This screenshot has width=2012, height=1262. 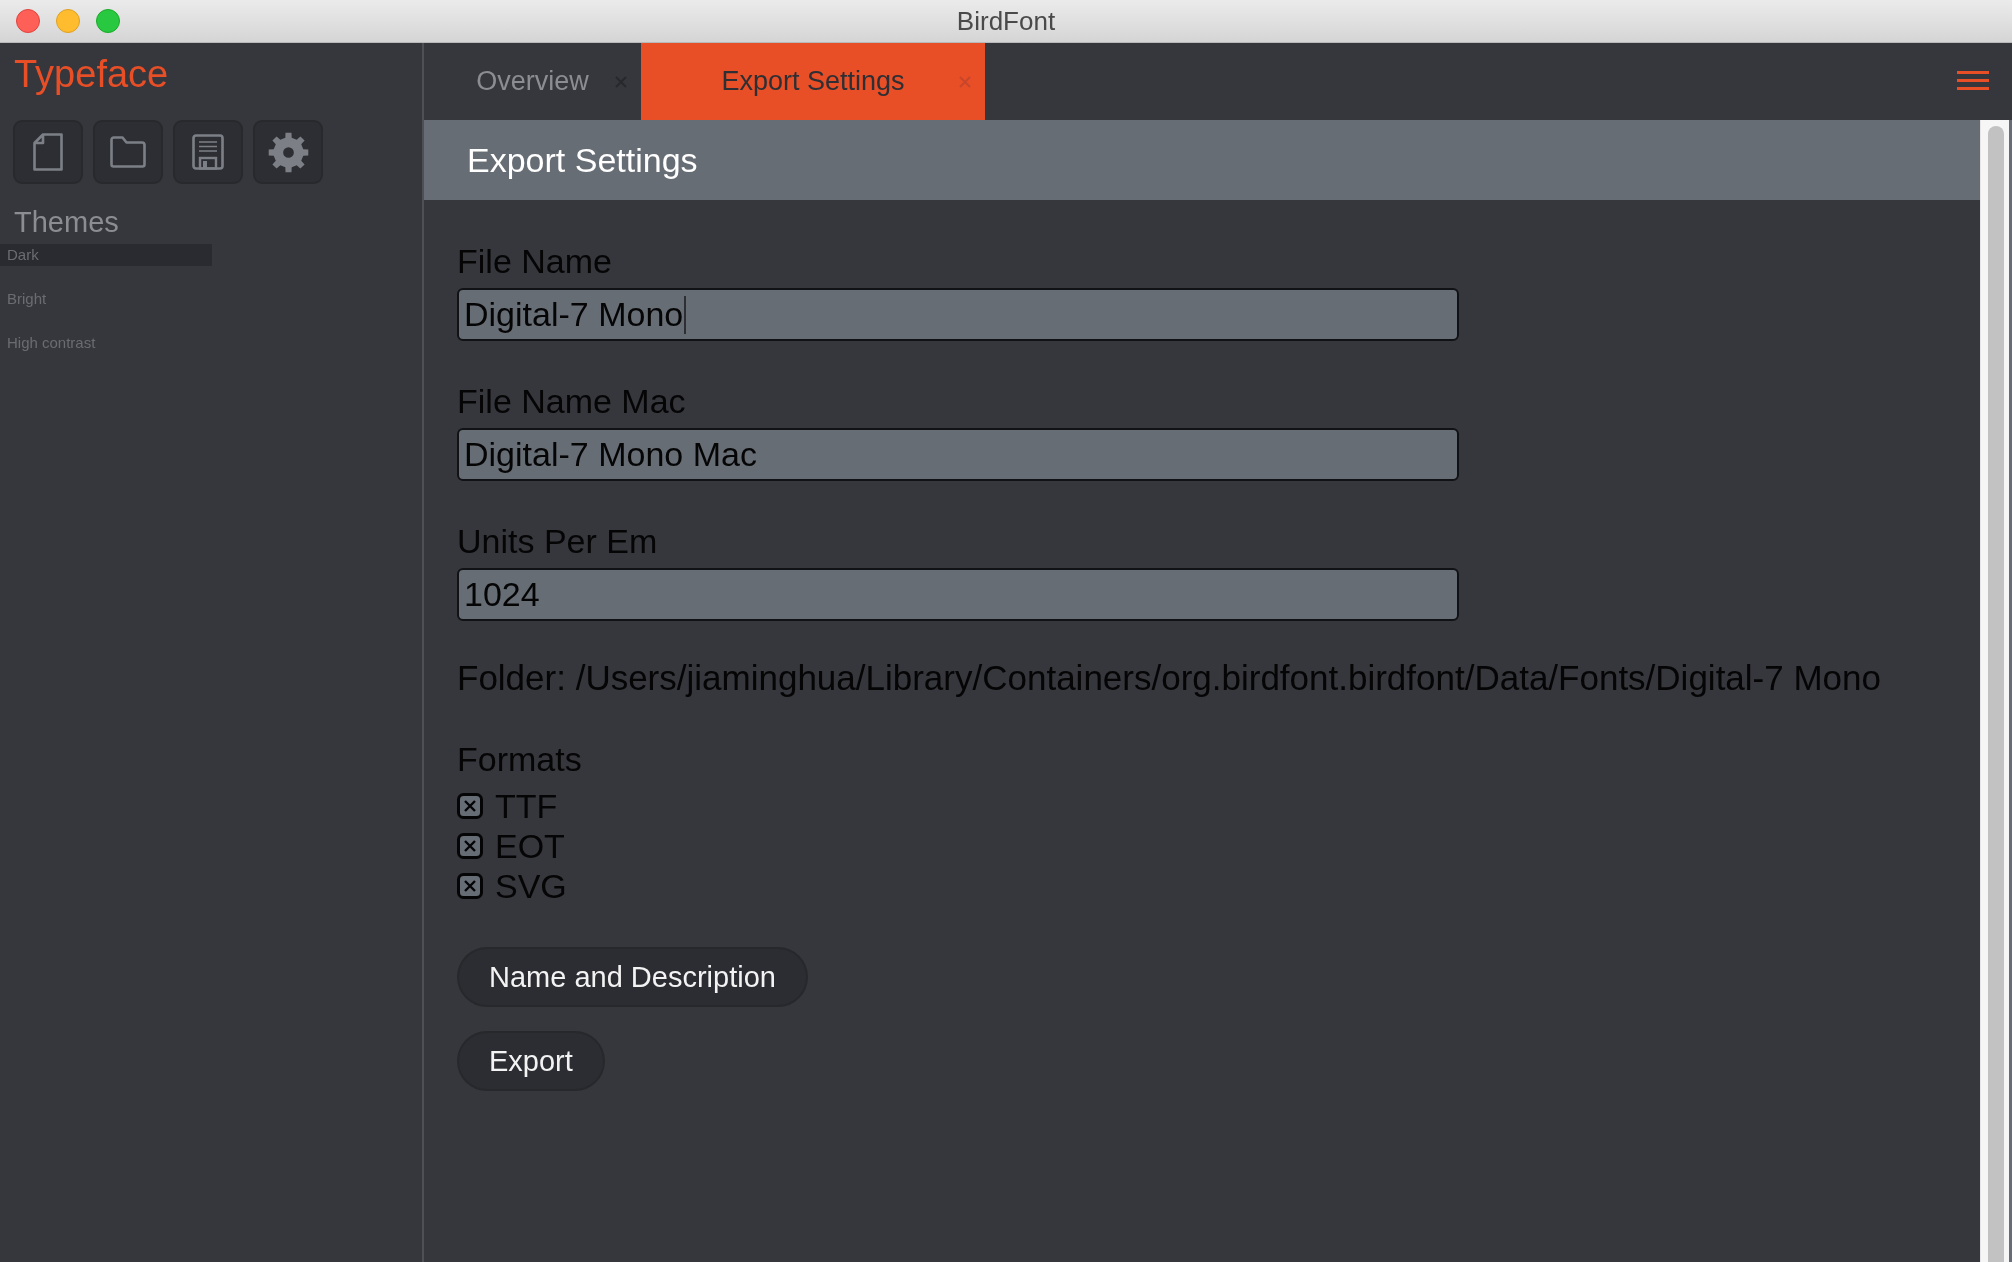 I want to click on field-label: Units Per Em, so click(x=558, y=541).